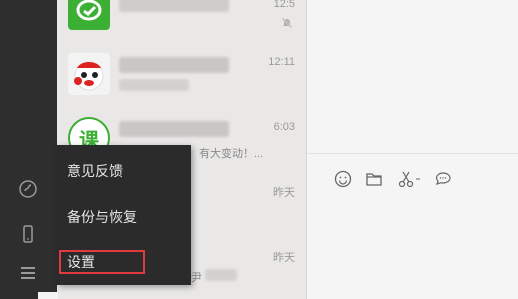 This screenshot has width=518, height=299. I want to click on folder-icon, so click(374, 179).